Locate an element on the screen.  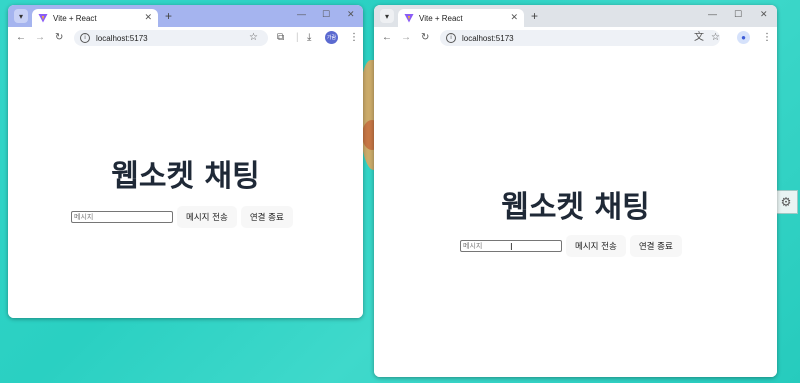
text-cursor-icon: I is located at coordinates (511, 247).